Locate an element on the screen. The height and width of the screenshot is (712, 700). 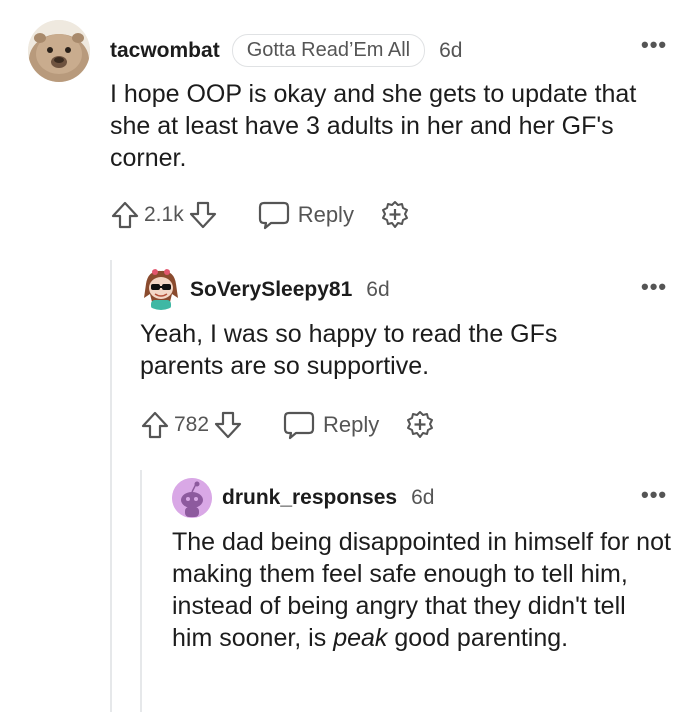
snoo-purple-avatar-icon is located at coordinates (192, 498).